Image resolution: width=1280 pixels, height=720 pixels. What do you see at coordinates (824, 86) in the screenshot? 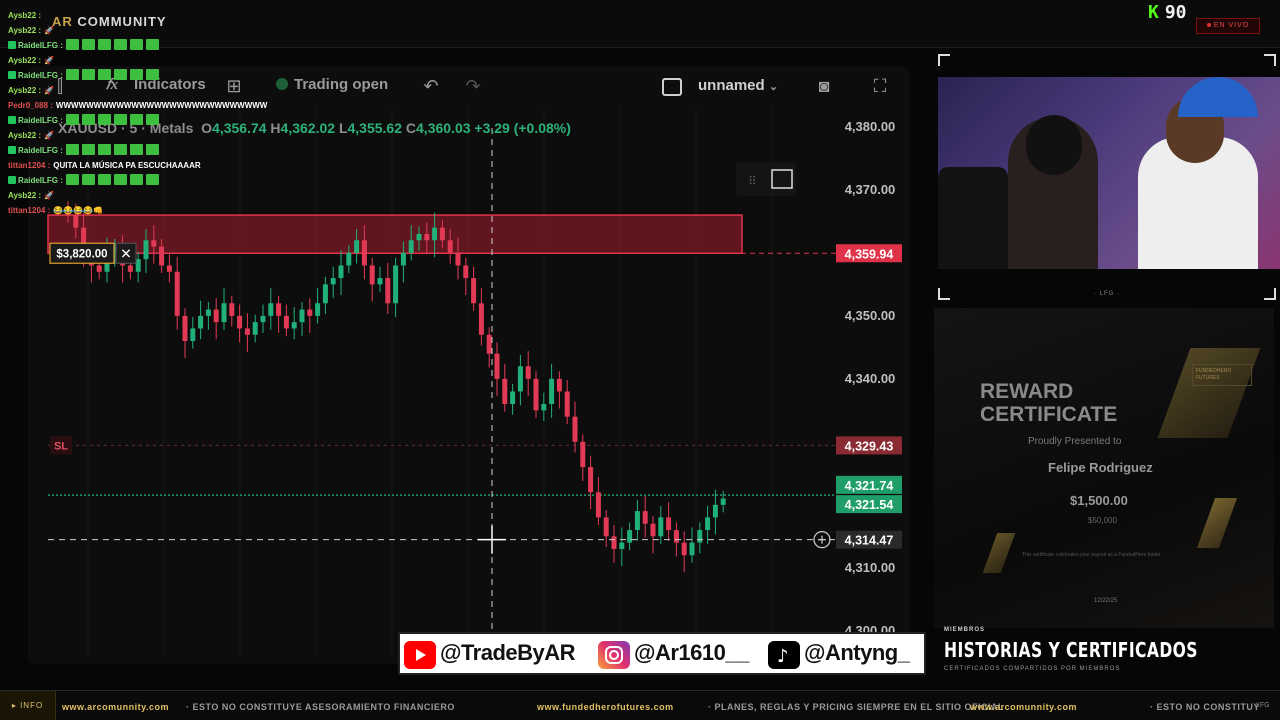
I see `camera-icon: ◙` at bounding box center [824, 86].